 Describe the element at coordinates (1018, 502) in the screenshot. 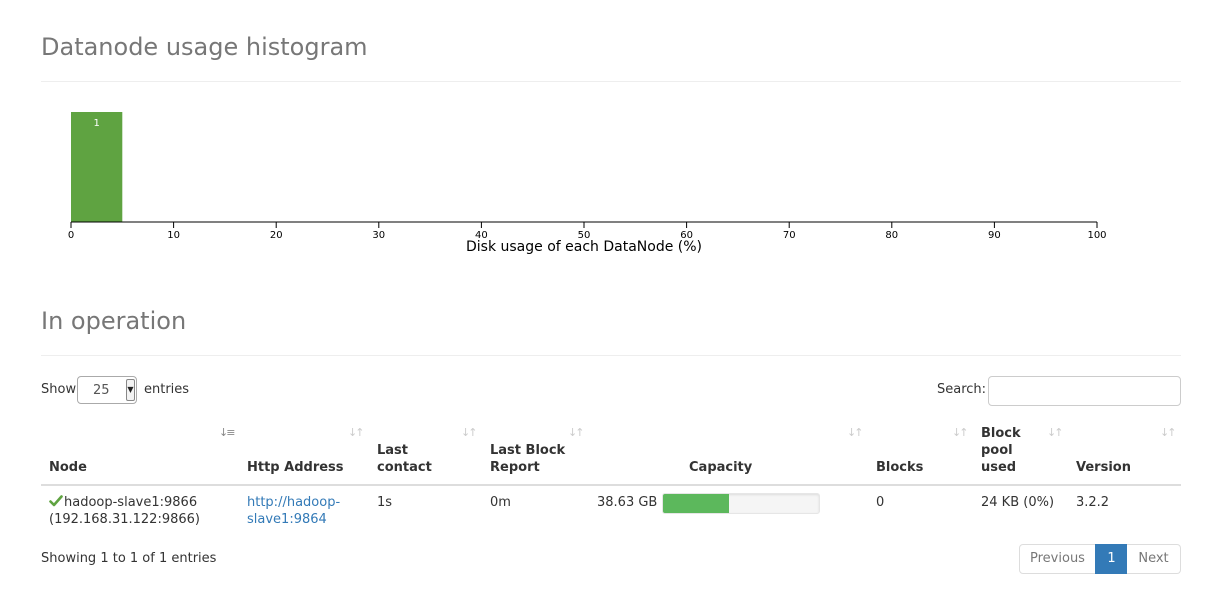

I see `block-pool-used-value: 24 KB (0%)` at that location.